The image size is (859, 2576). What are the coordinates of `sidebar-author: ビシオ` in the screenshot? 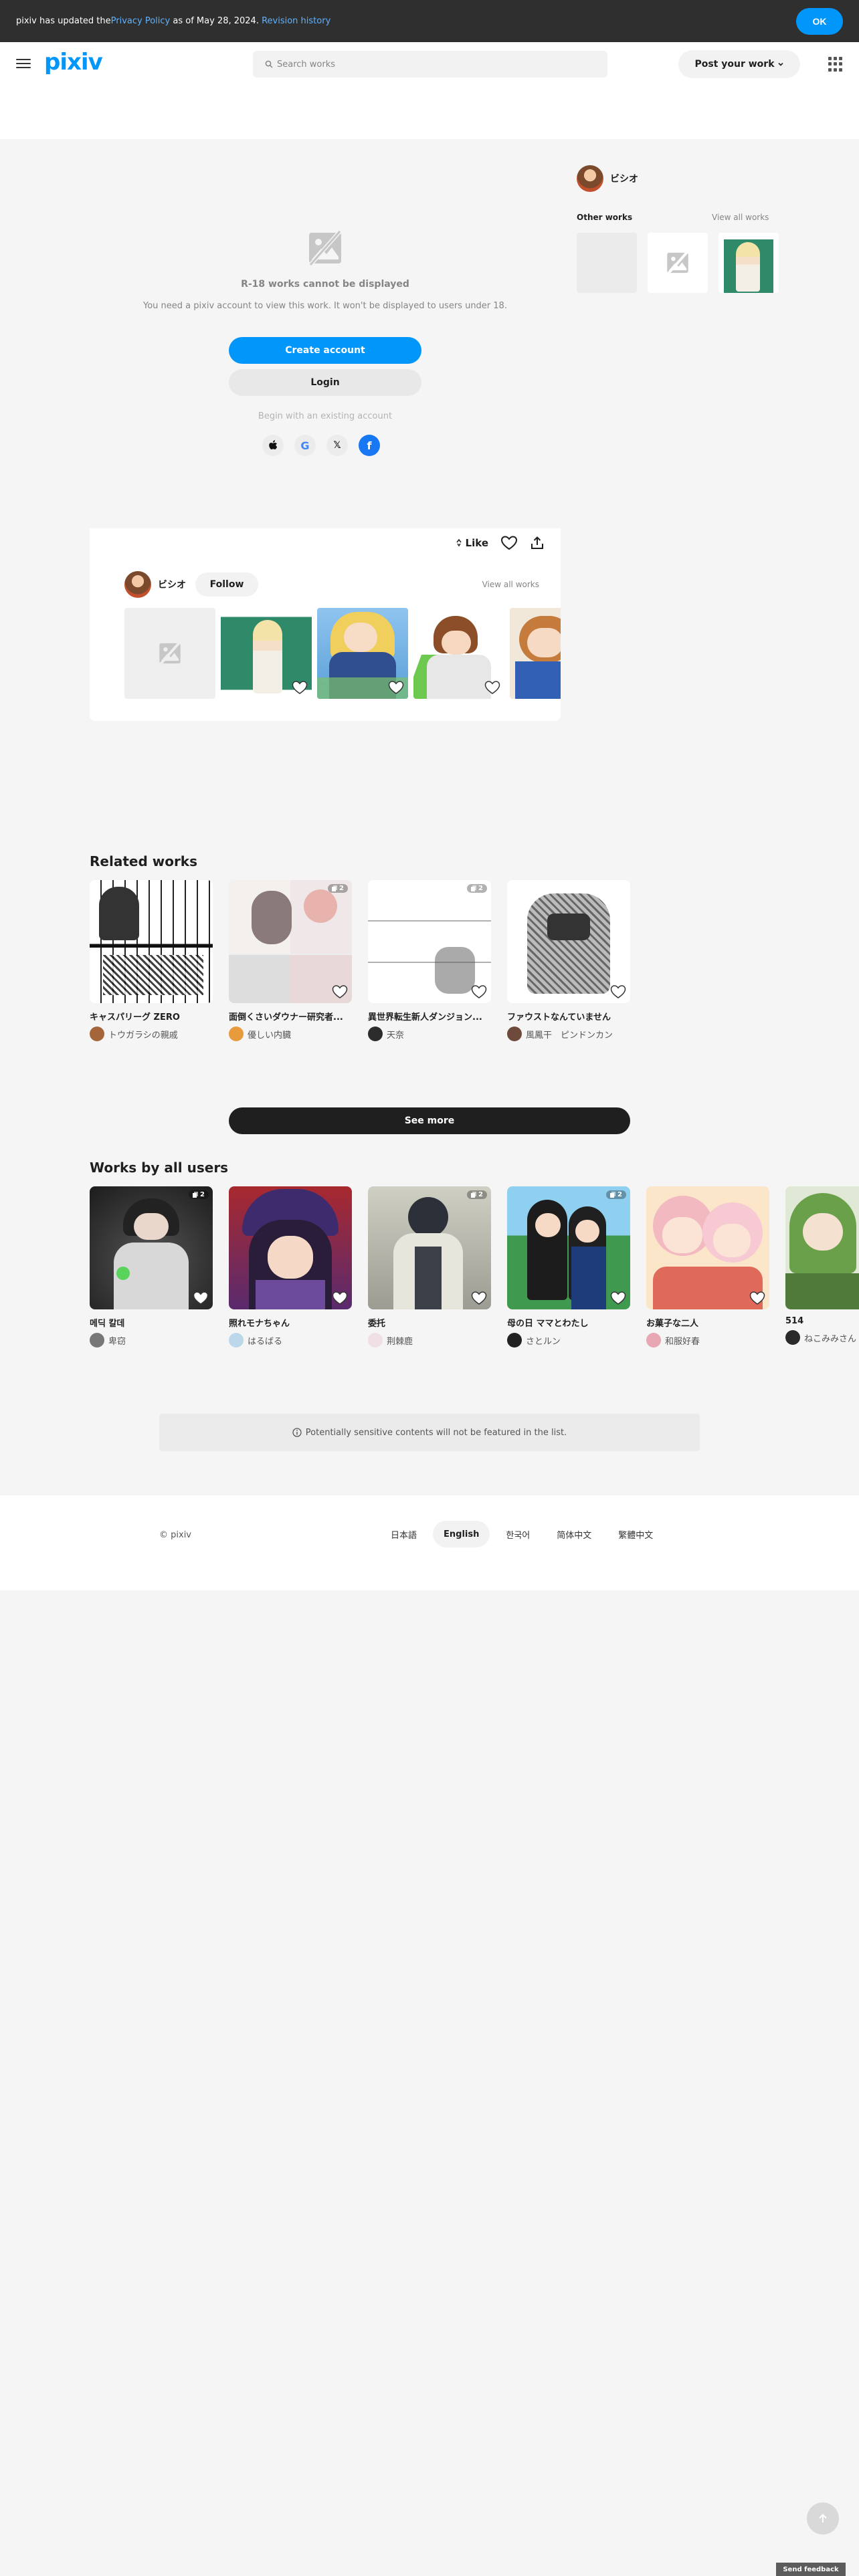 It's located at (607, 178).